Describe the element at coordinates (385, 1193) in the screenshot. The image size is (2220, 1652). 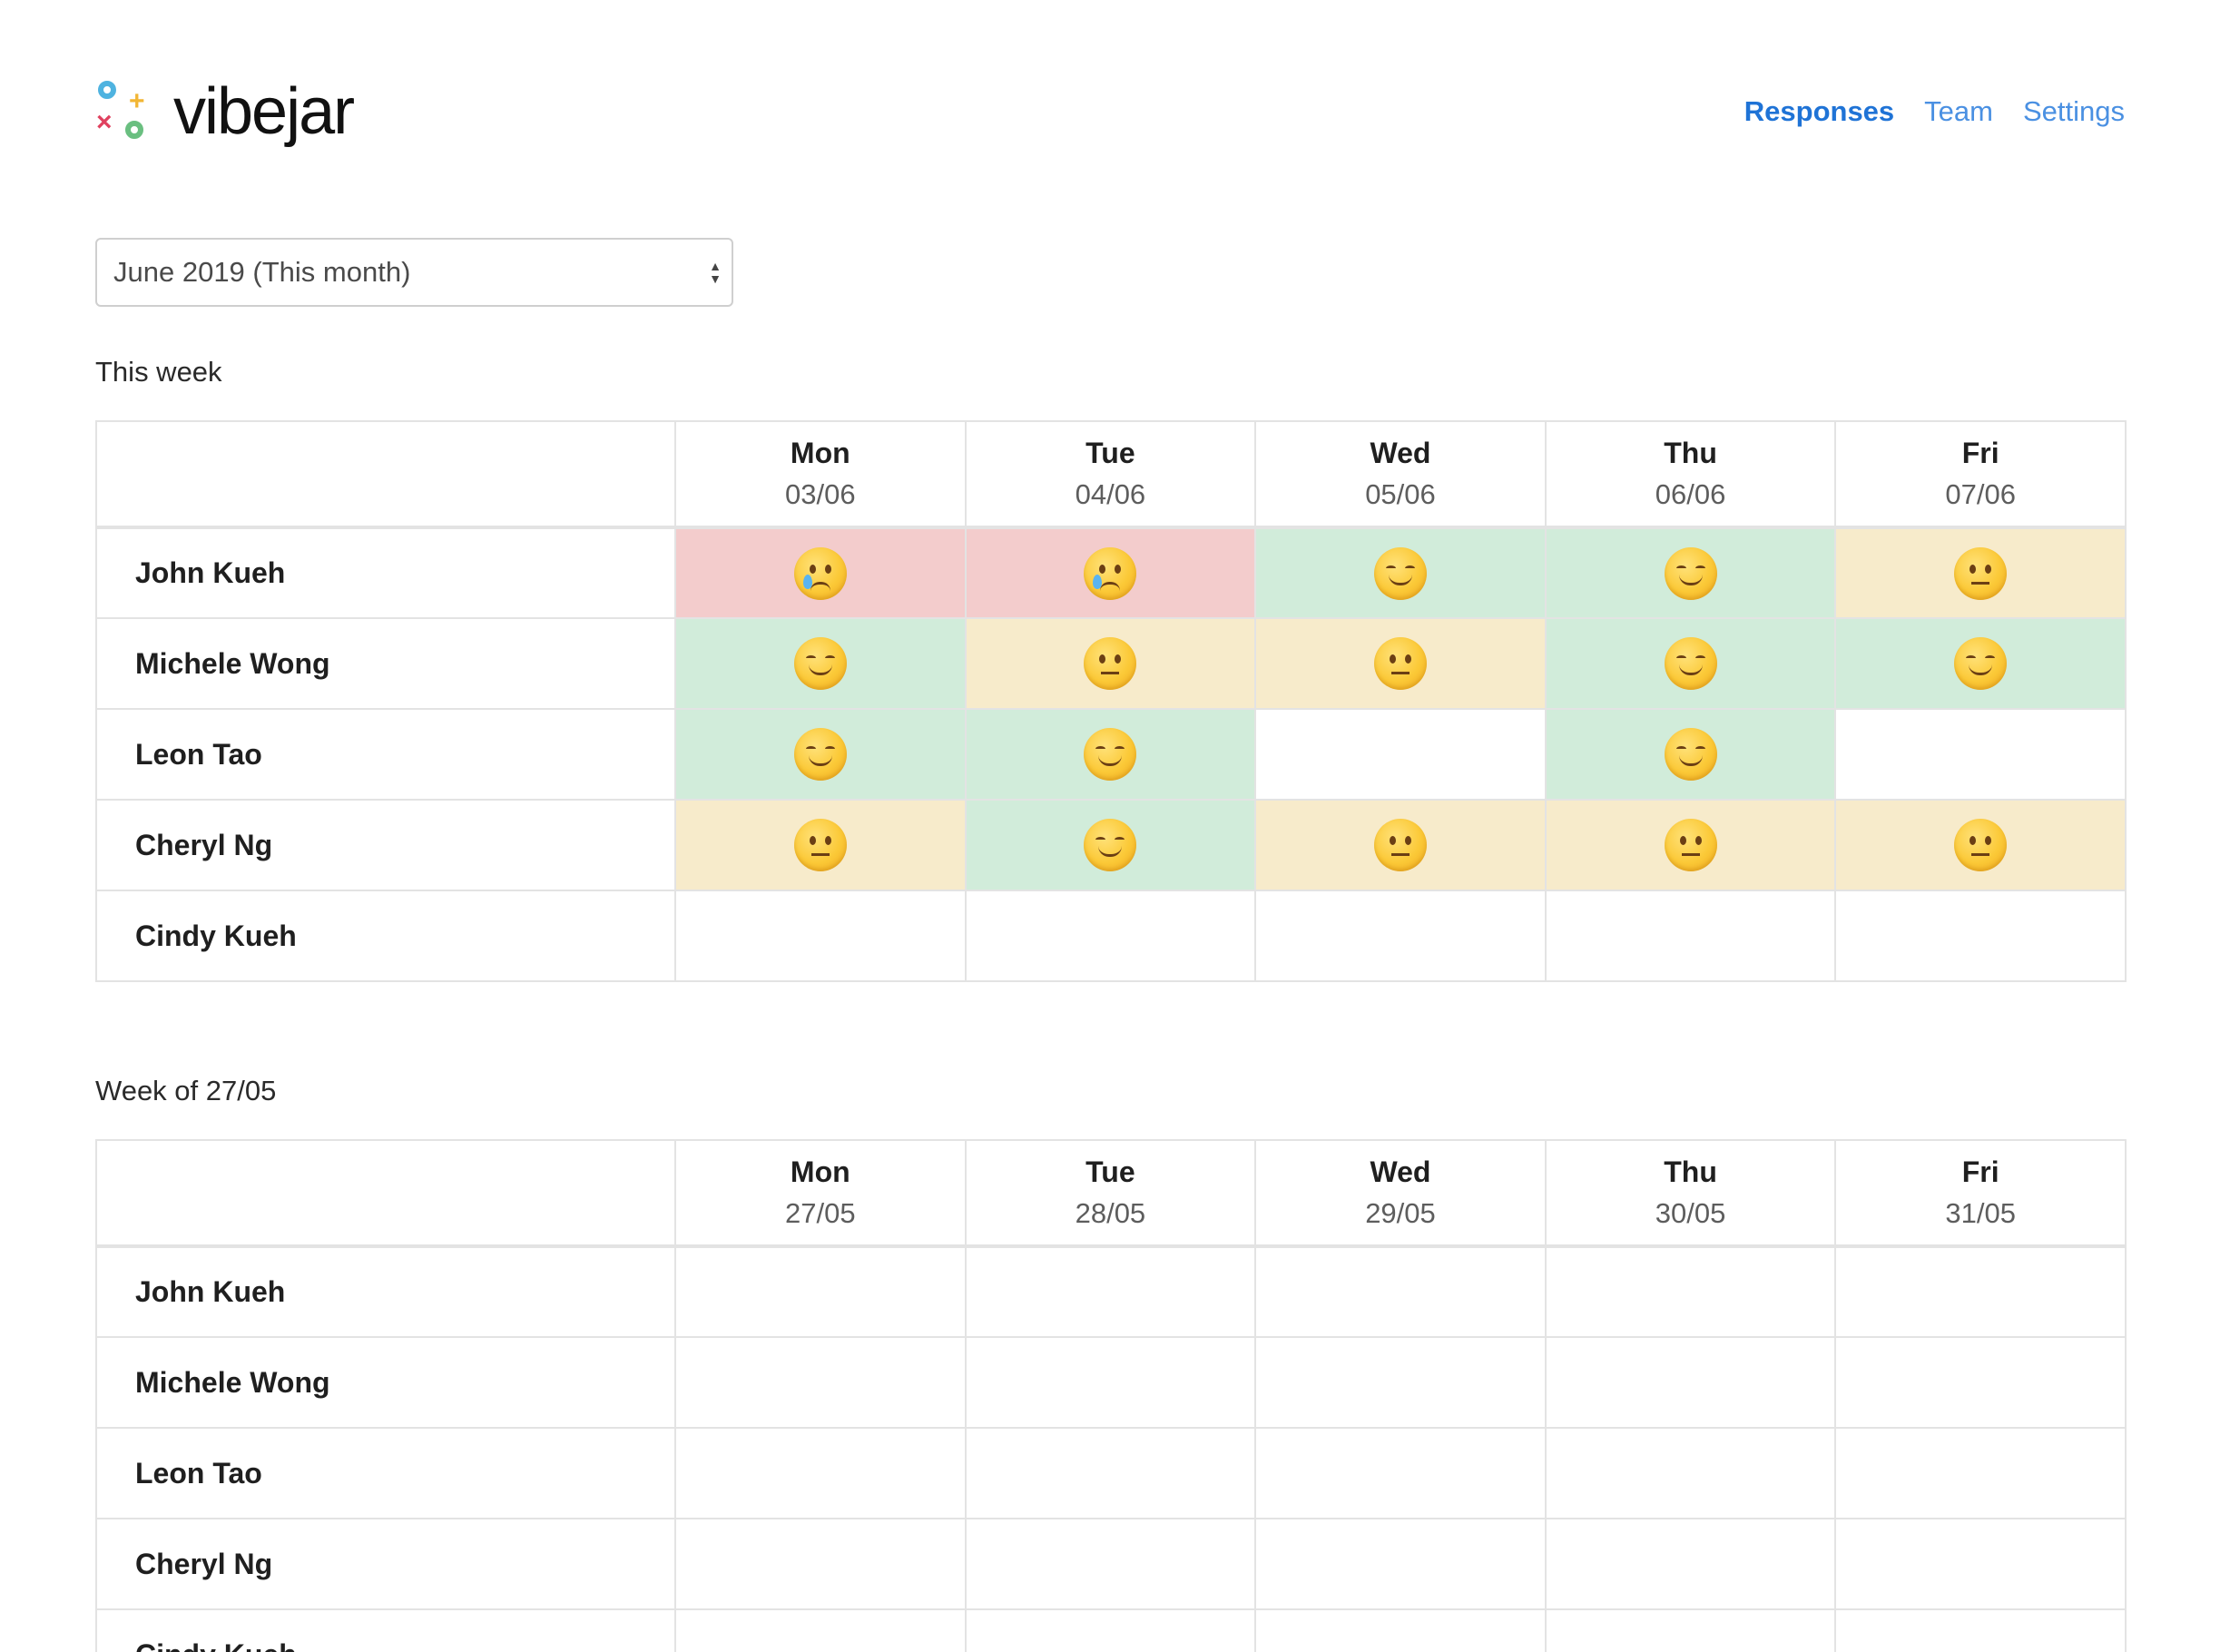
I see `header-blank-cell` at that location.